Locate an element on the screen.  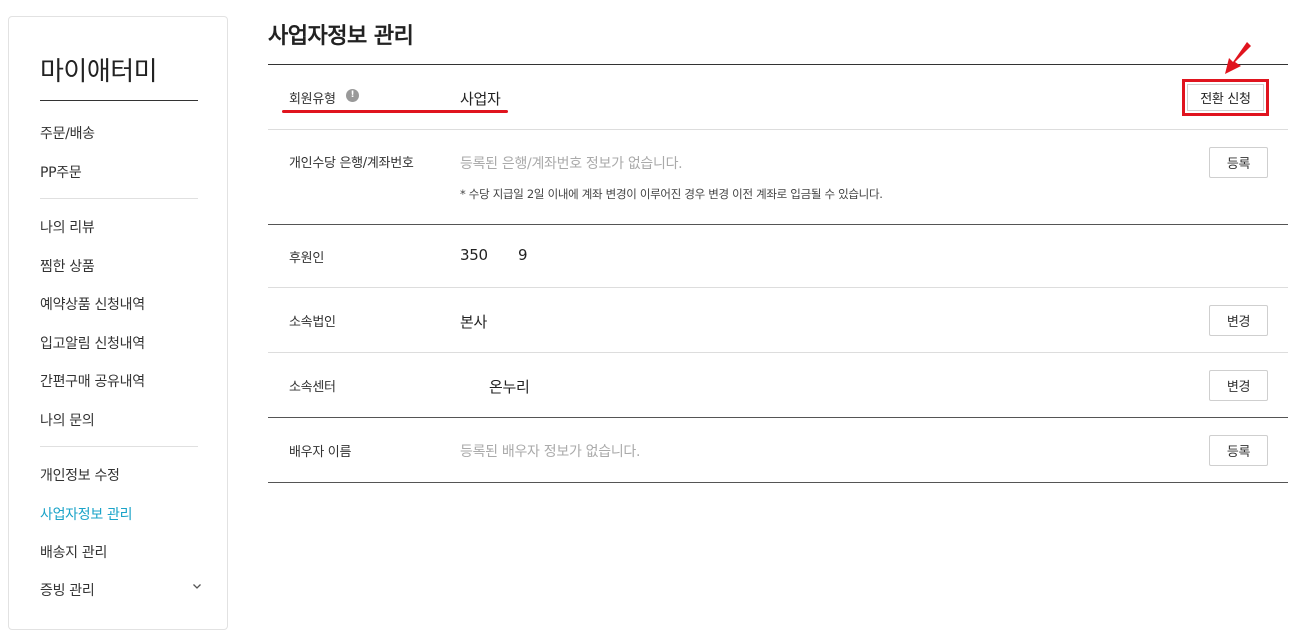
bank-account-placeholder: 등록된 은행/계좌번호 정보가 없습니다. is located at coordinates (571, 164).